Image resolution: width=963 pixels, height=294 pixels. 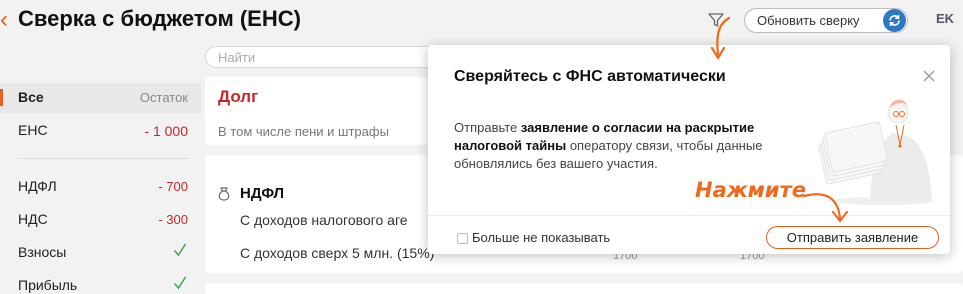 I want to click on user-avatar: EK, so click(x=945, y=18).